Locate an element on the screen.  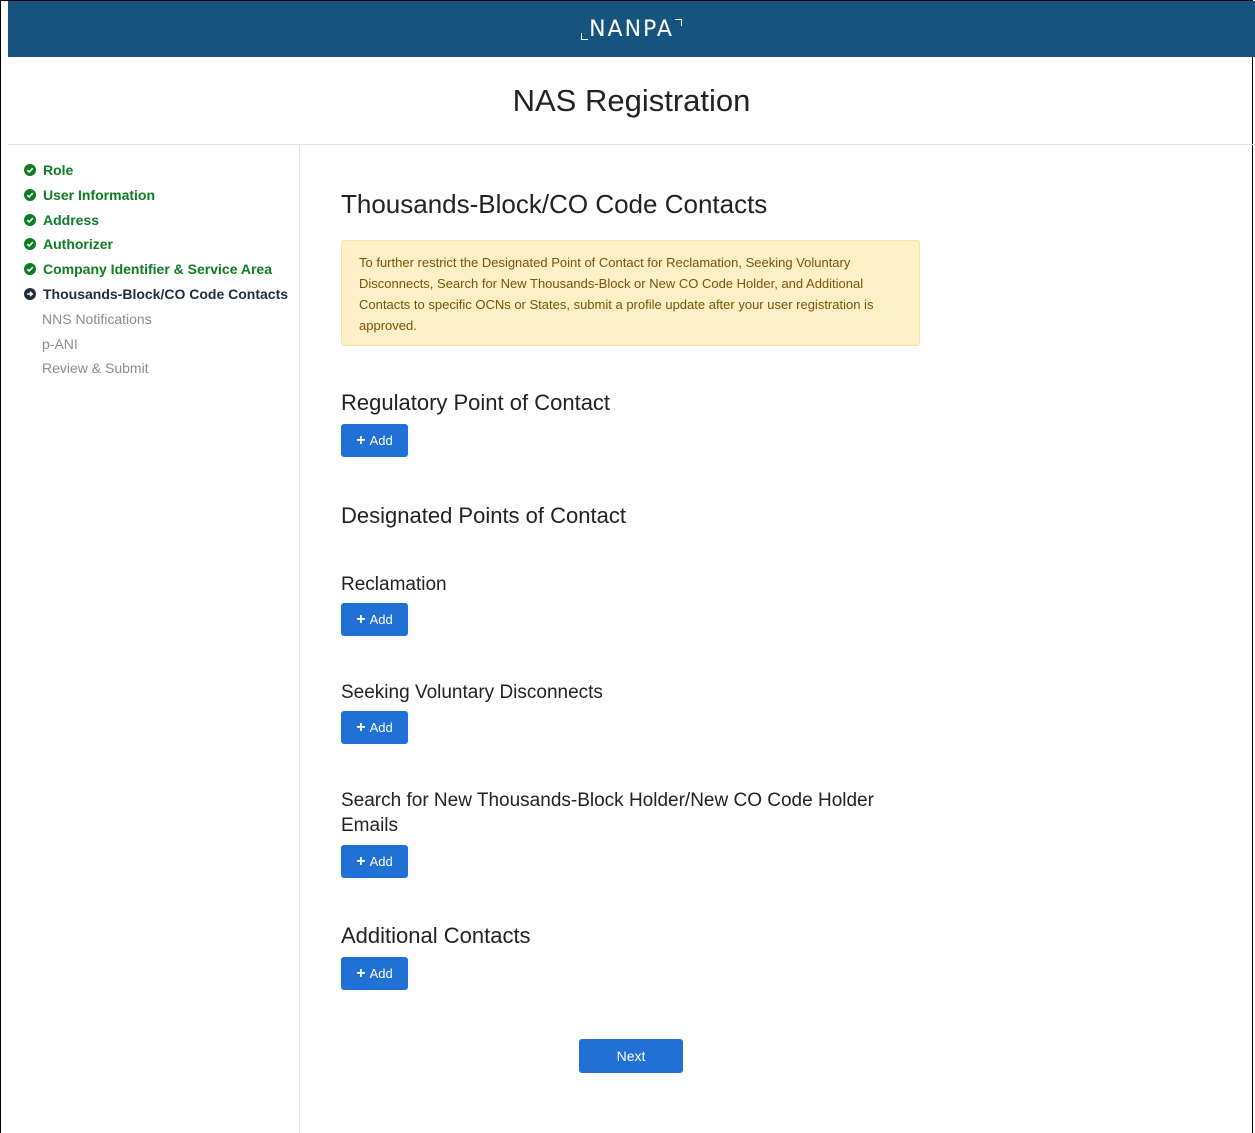
add-additional-contact-button: + Add is located at coordinates (374, 973).